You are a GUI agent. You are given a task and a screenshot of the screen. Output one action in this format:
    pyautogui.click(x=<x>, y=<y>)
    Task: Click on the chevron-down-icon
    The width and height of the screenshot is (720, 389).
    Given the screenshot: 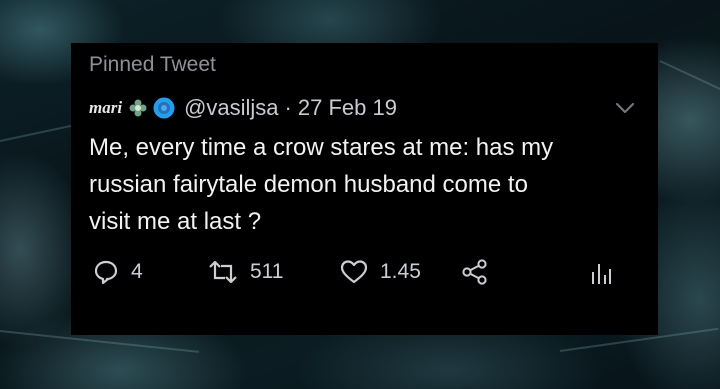 What is the action you would take?
    pyautogui.click(x=625, y=108)
    